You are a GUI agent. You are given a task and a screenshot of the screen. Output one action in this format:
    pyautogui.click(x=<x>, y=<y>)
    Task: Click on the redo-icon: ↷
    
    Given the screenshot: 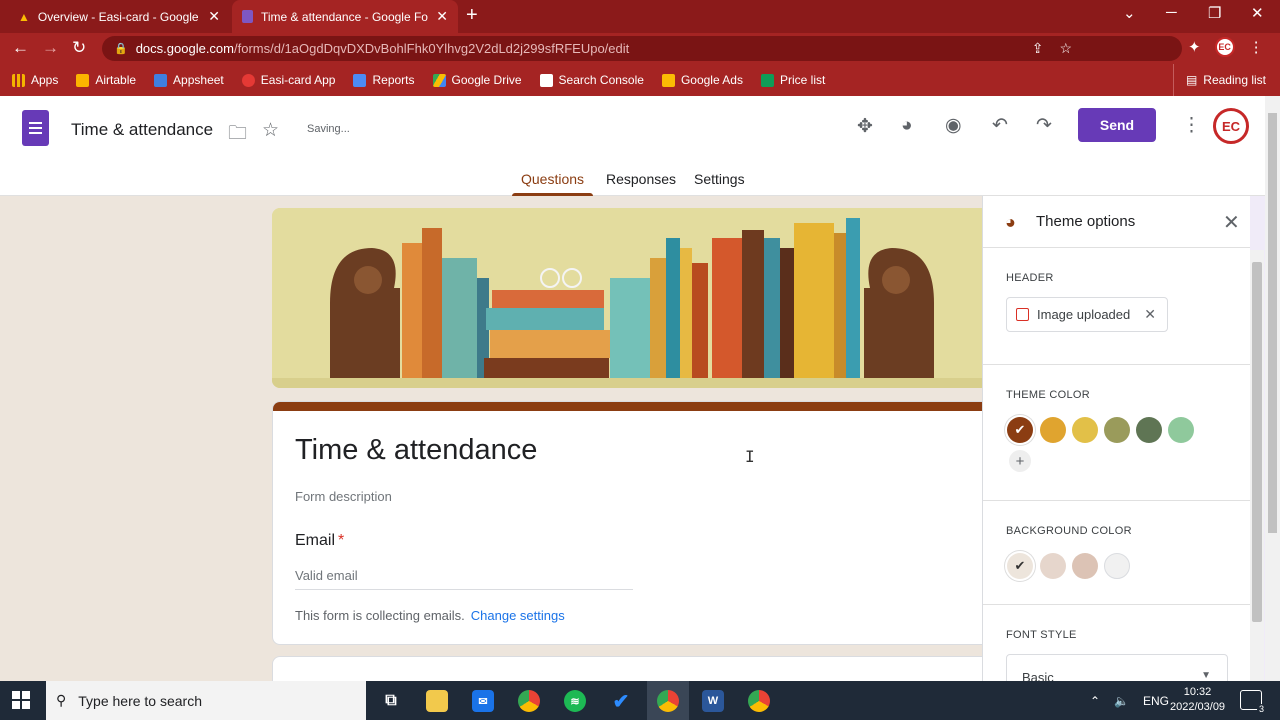 What is the action you would take?
    pyautogui.click(x=1044, y=125)
    